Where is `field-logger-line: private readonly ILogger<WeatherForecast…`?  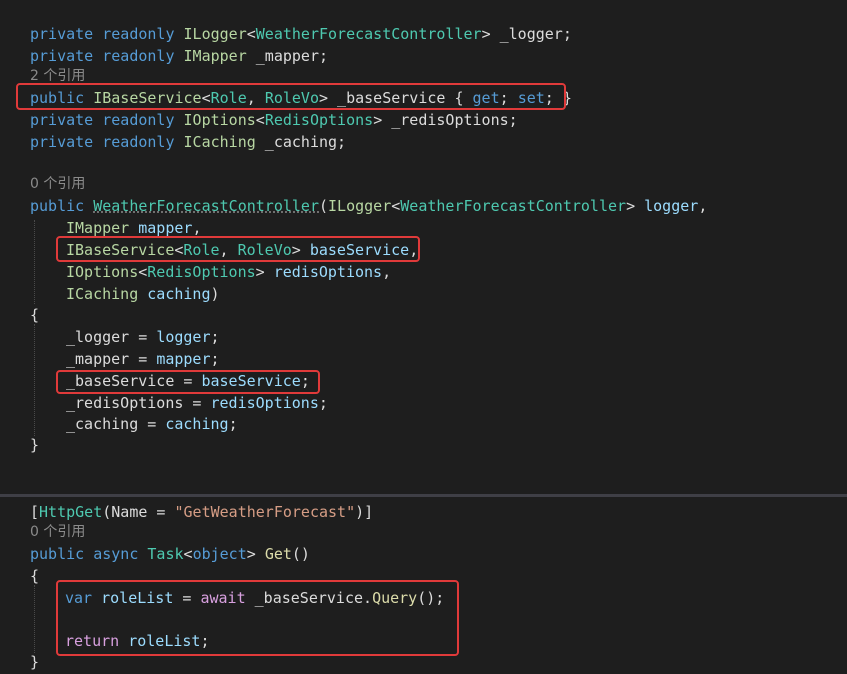
field-logger-line: private readonly ILogger<WeatherForecast… is located at coordinates (301, 34).